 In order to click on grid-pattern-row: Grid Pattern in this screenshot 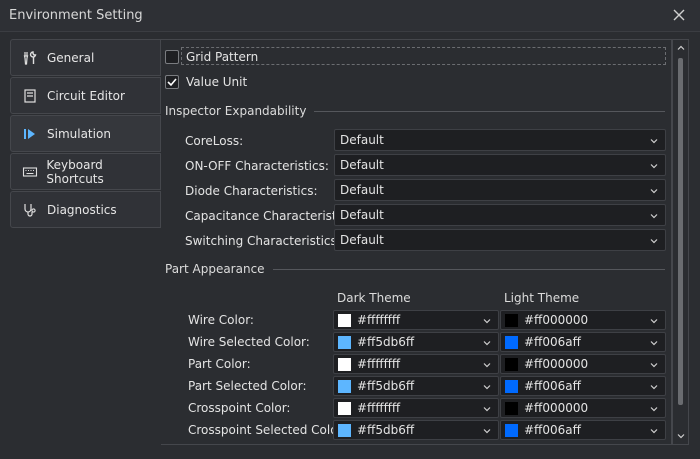, I will do `click(211, 57)`.